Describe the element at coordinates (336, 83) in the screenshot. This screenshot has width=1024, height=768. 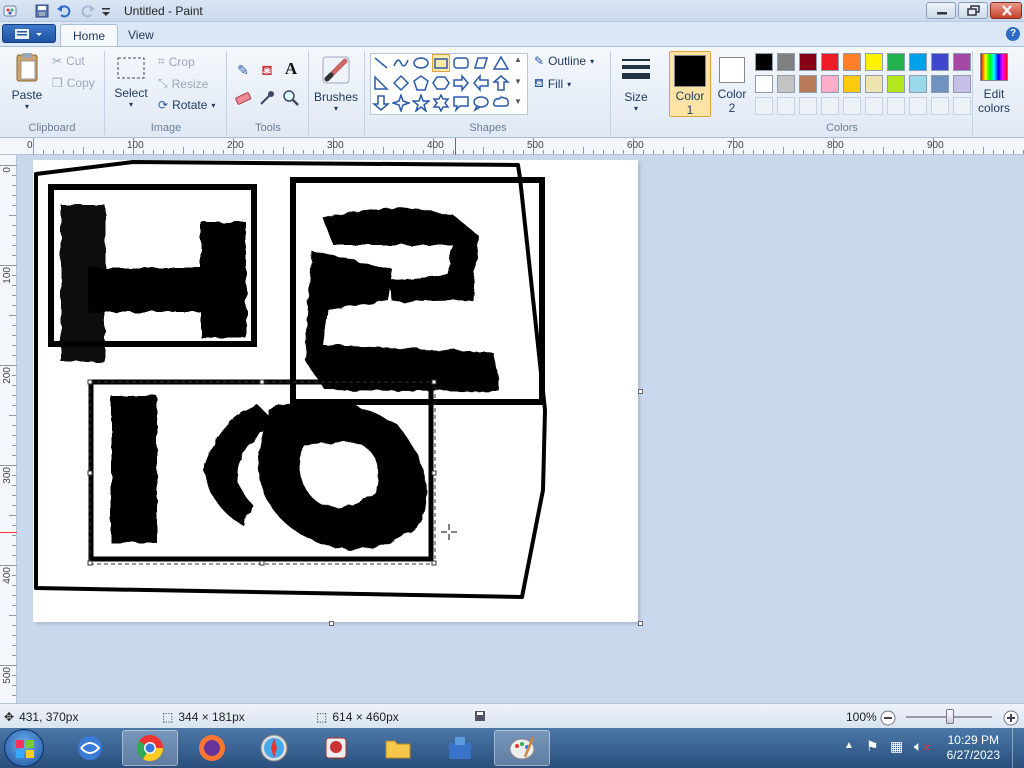
I see `brushes-button: Brushes ▾` at that location.